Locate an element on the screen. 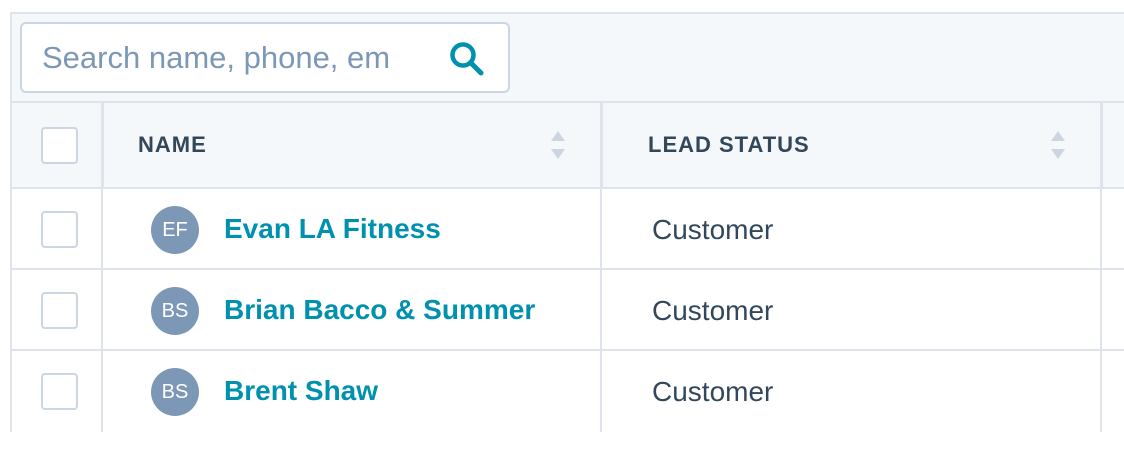 This screenshot has width=1124, height=472. column-header-lead-status: LEAD STATUS is located at coordinates (729, 145).